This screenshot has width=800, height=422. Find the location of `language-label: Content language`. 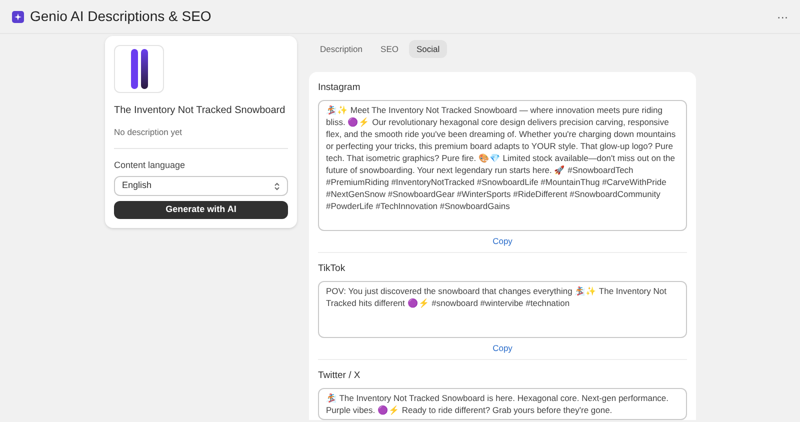

language-label: Content language is located at coordinates (150, 165).